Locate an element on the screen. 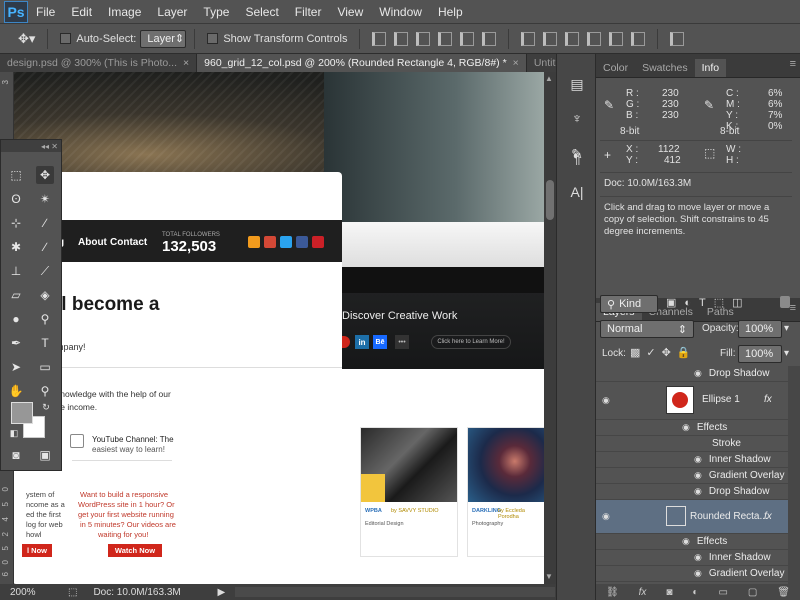  align-left-icon is located at coordinates (445, 38).